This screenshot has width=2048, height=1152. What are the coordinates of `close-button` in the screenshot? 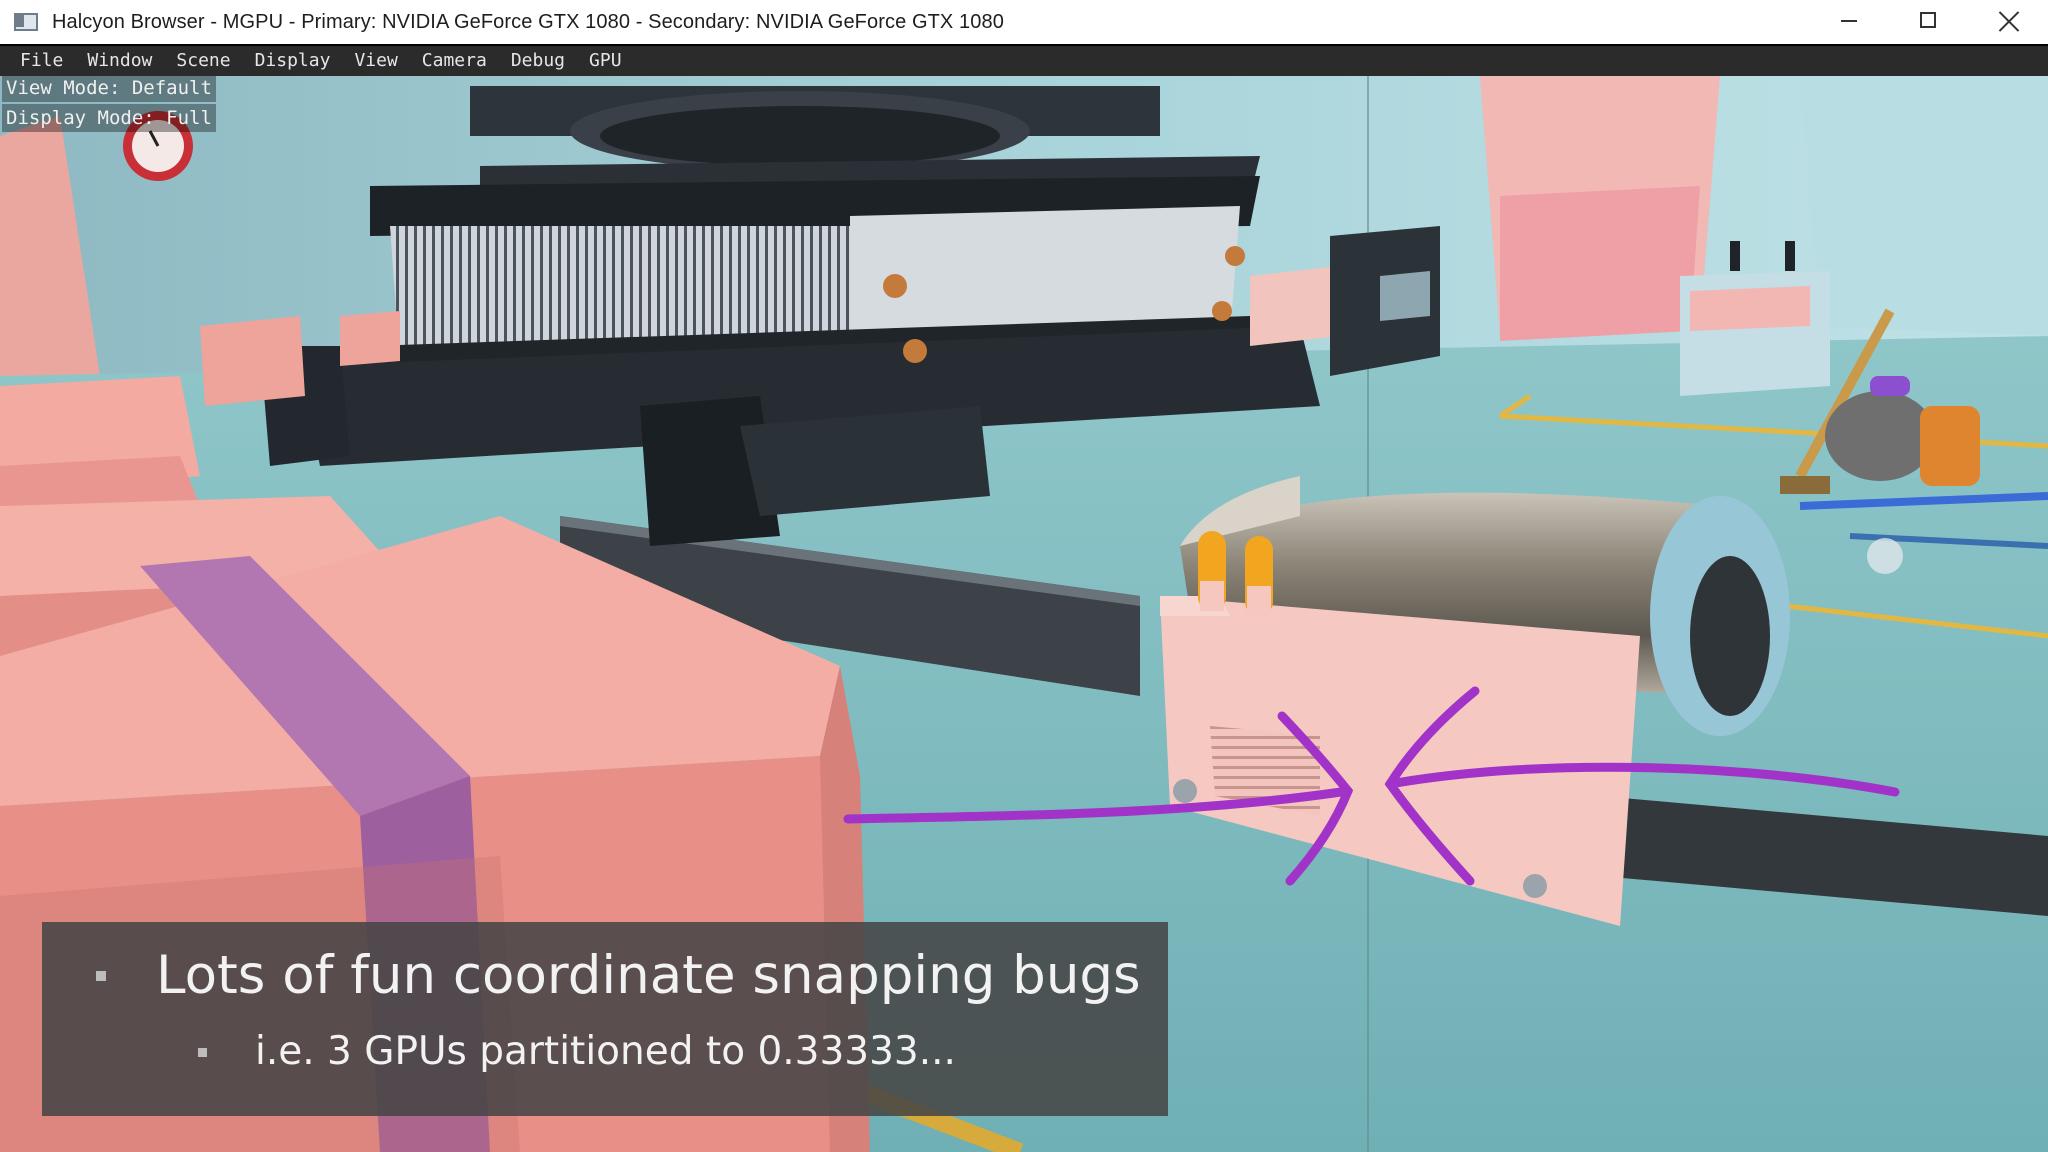 It's located at (2008, 20).